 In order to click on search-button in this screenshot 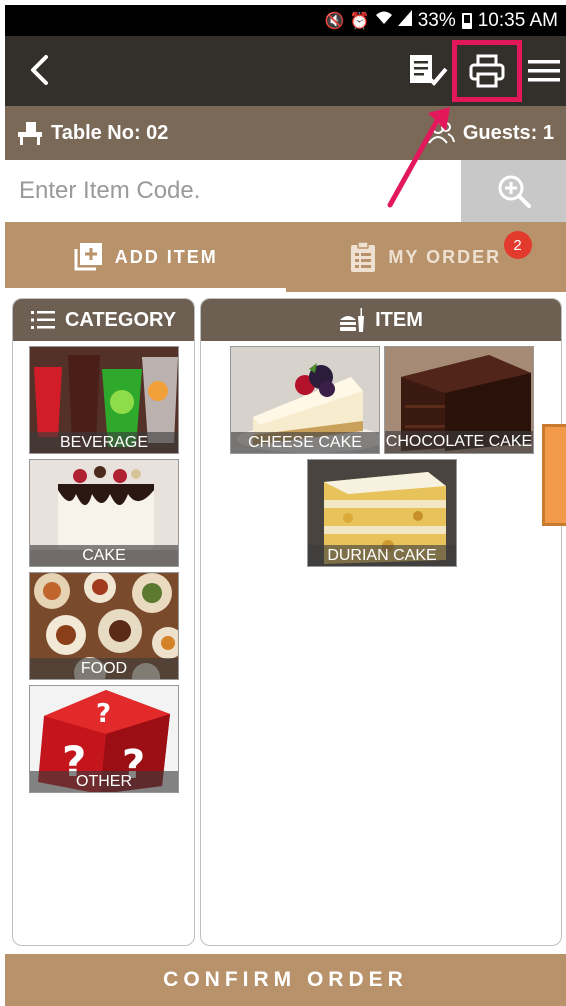, I will do `click(513, 191)`.